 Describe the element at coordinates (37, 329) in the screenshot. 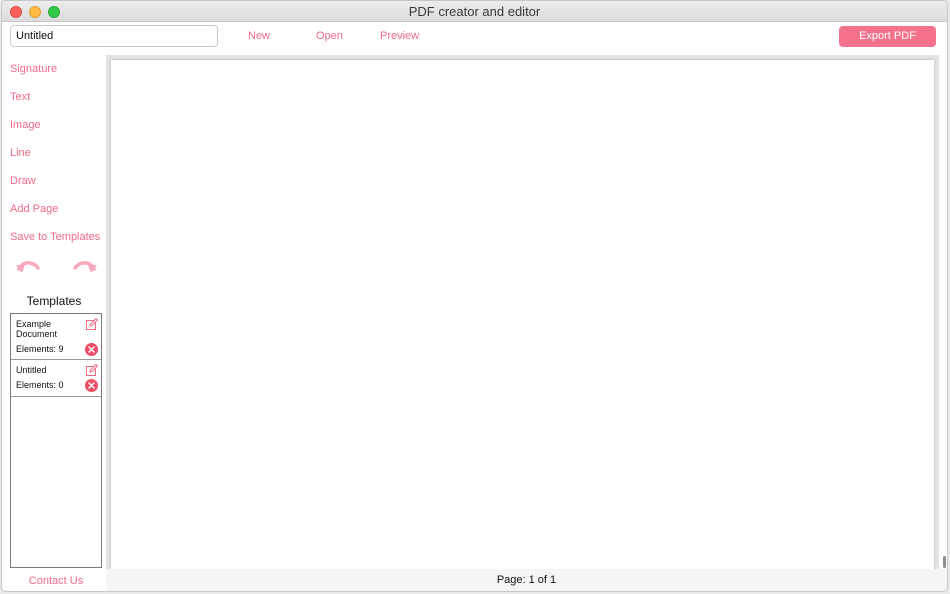

I see `template-name: Example Document` at that location.